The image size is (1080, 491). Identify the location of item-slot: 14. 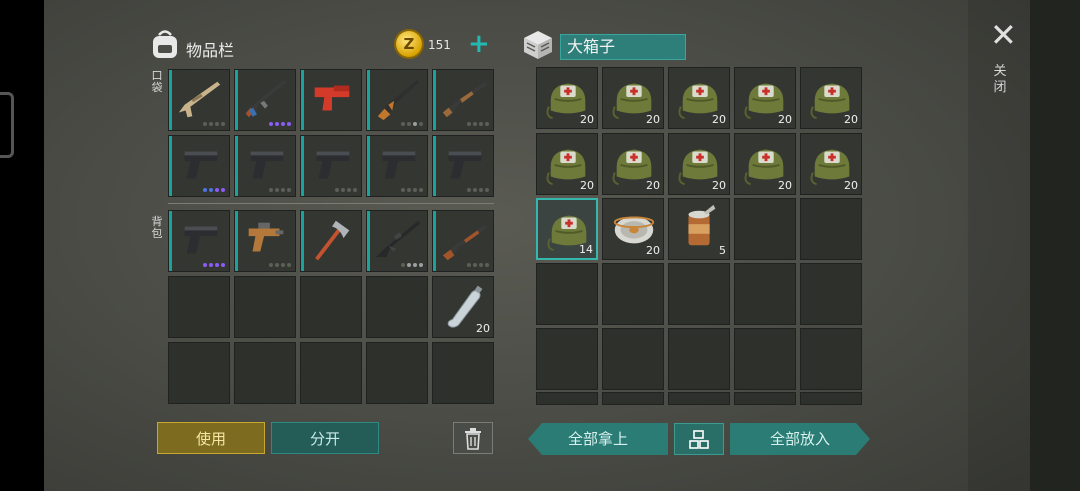
(567, 229).